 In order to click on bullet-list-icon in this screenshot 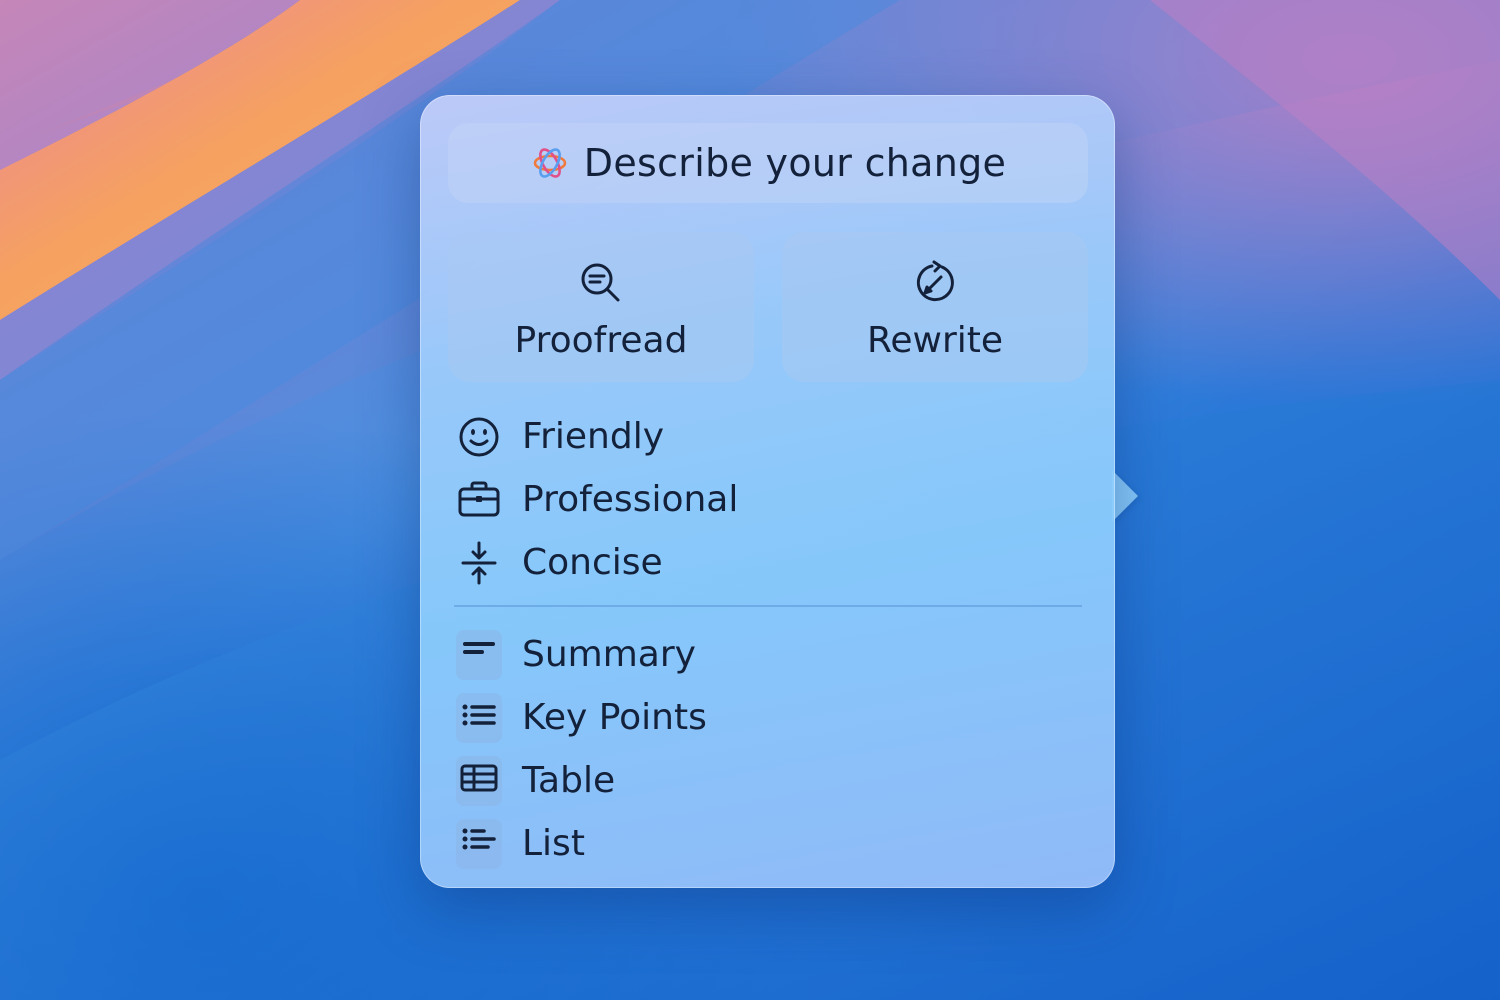, I will do `click(479, 714)`.